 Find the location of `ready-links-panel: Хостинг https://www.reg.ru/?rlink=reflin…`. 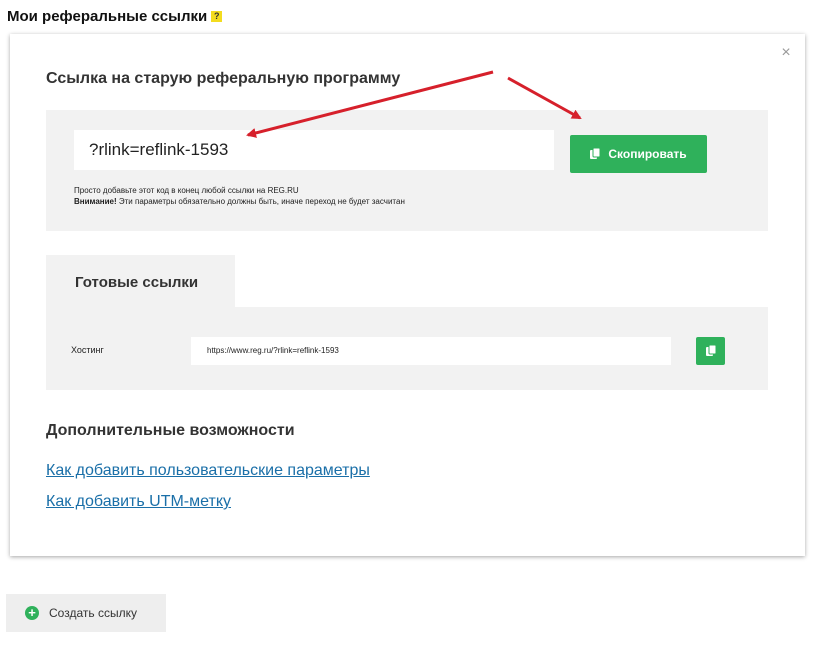

ready-links-panel: Хостинг https://www.reg.ru/?rlink=reflin… is located at coordinates (407, 348).